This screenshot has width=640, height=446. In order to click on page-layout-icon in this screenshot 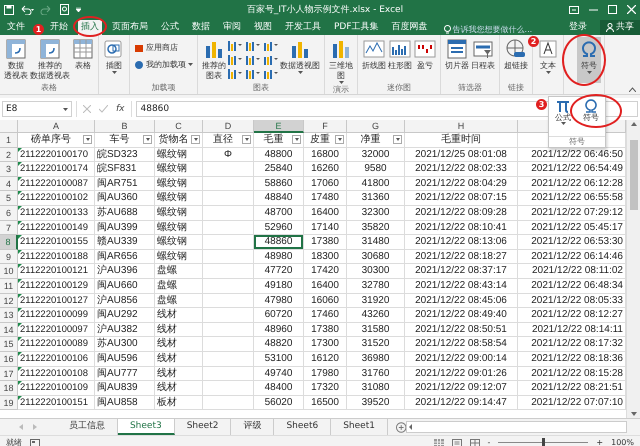, I will do `click(457, 442)`.